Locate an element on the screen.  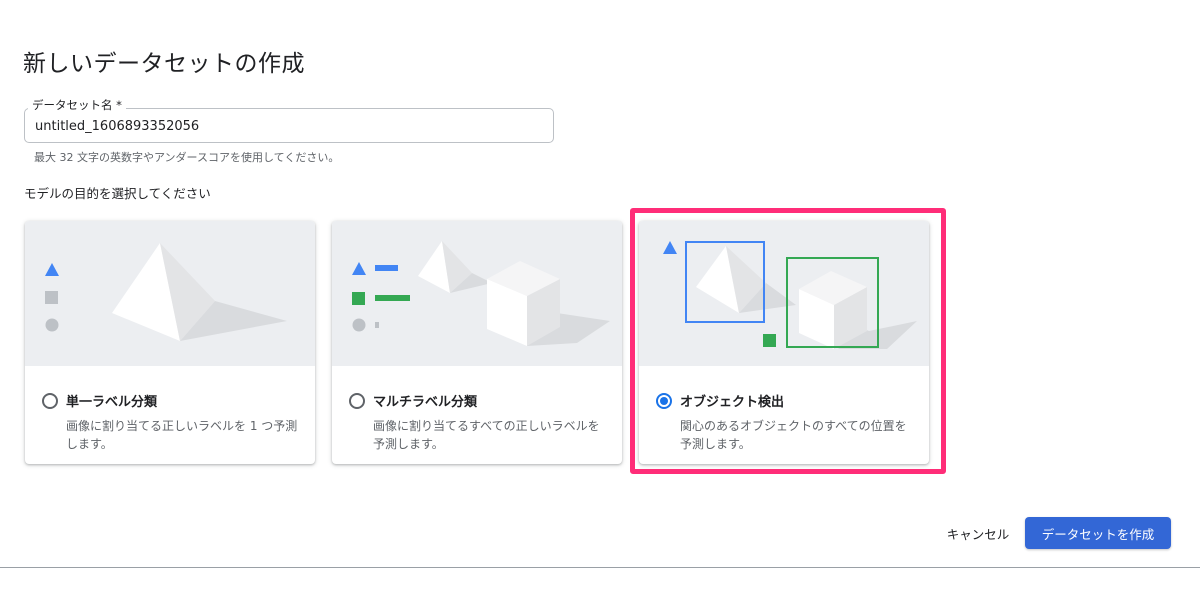
objective-card-multi-label: マルチラベル分類 画像に割り当てるすべての正しいラベルを予測します。 is located at coordinates (477, 342).